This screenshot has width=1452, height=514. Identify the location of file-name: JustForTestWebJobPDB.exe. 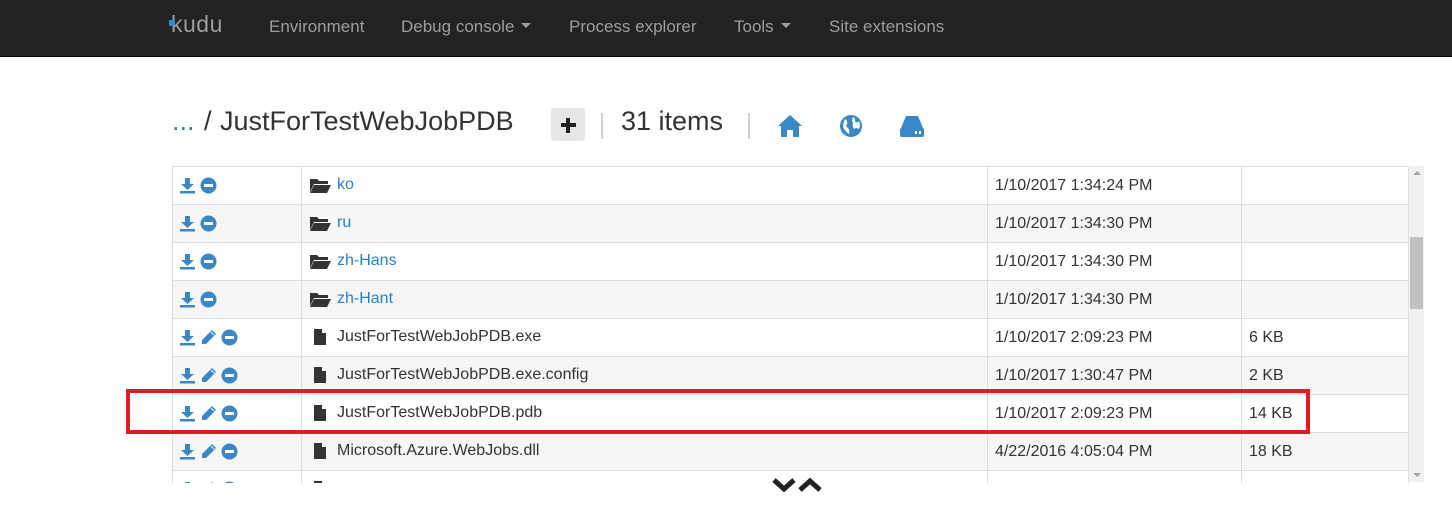
(439, 336).